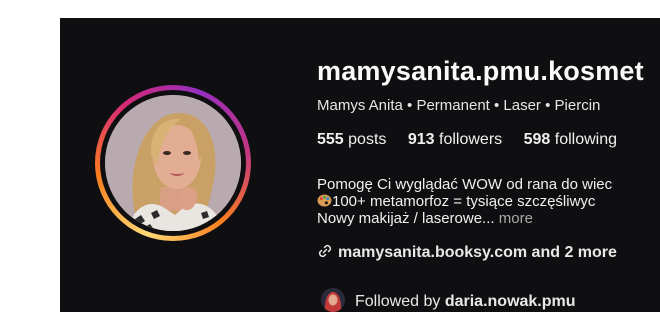  What do you see at coordinates (398, 301) in the screenshot?
I see `followed-by-prefix: Followed by` at bounding box center [398, 301].